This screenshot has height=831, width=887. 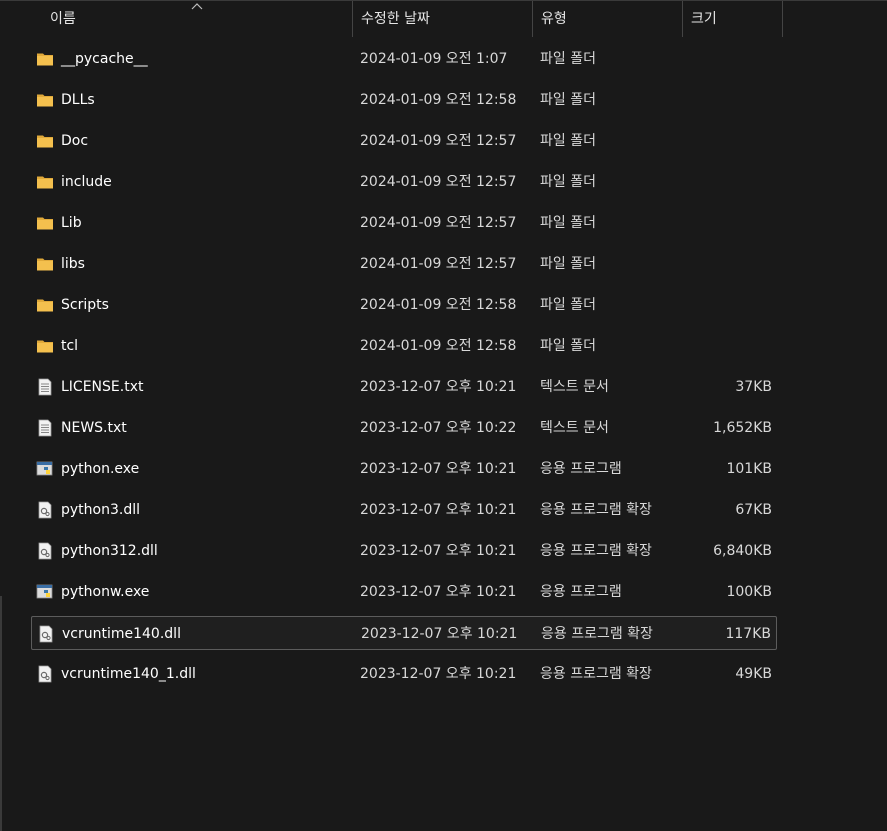 I want to click on file-size: 37KB, so click(x=753, y=387).